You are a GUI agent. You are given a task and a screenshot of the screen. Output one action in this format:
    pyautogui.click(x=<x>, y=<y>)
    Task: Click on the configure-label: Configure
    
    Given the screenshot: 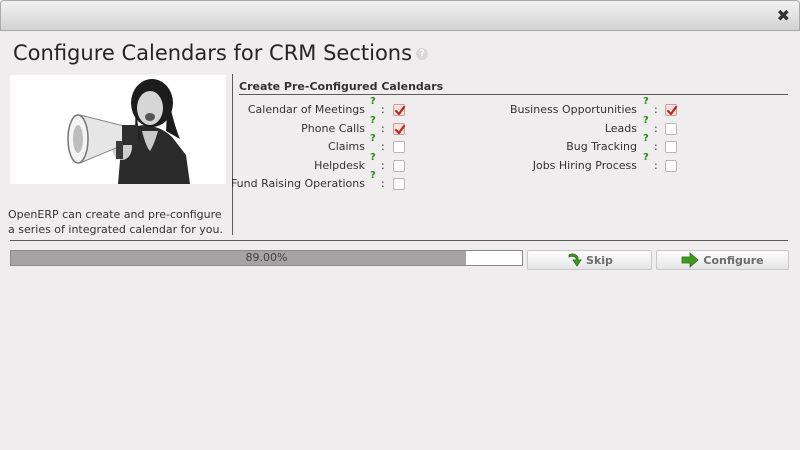 What is the action you would take?
    pyautogui.click(x=733, y=260)
    